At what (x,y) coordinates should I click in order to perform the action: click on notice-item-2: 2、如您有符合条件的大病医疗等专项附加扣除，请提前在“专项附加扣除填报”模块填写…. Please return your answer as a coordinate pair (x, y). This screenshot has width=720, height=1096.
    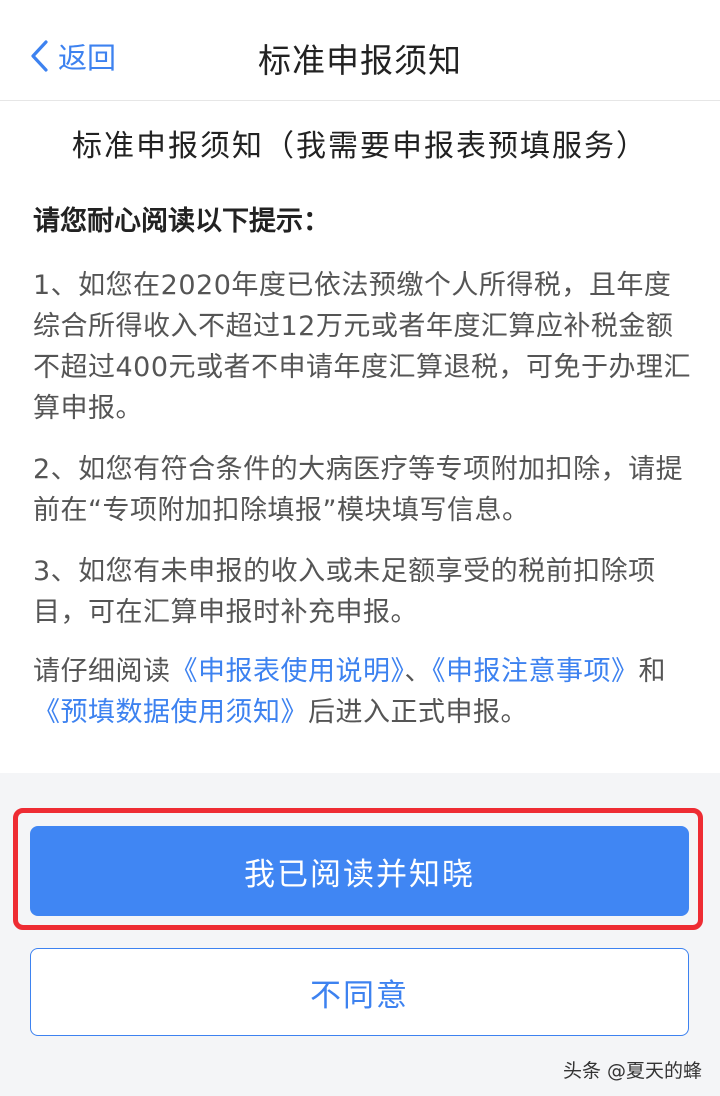
    Looking at the image, I should click on (358, 490).